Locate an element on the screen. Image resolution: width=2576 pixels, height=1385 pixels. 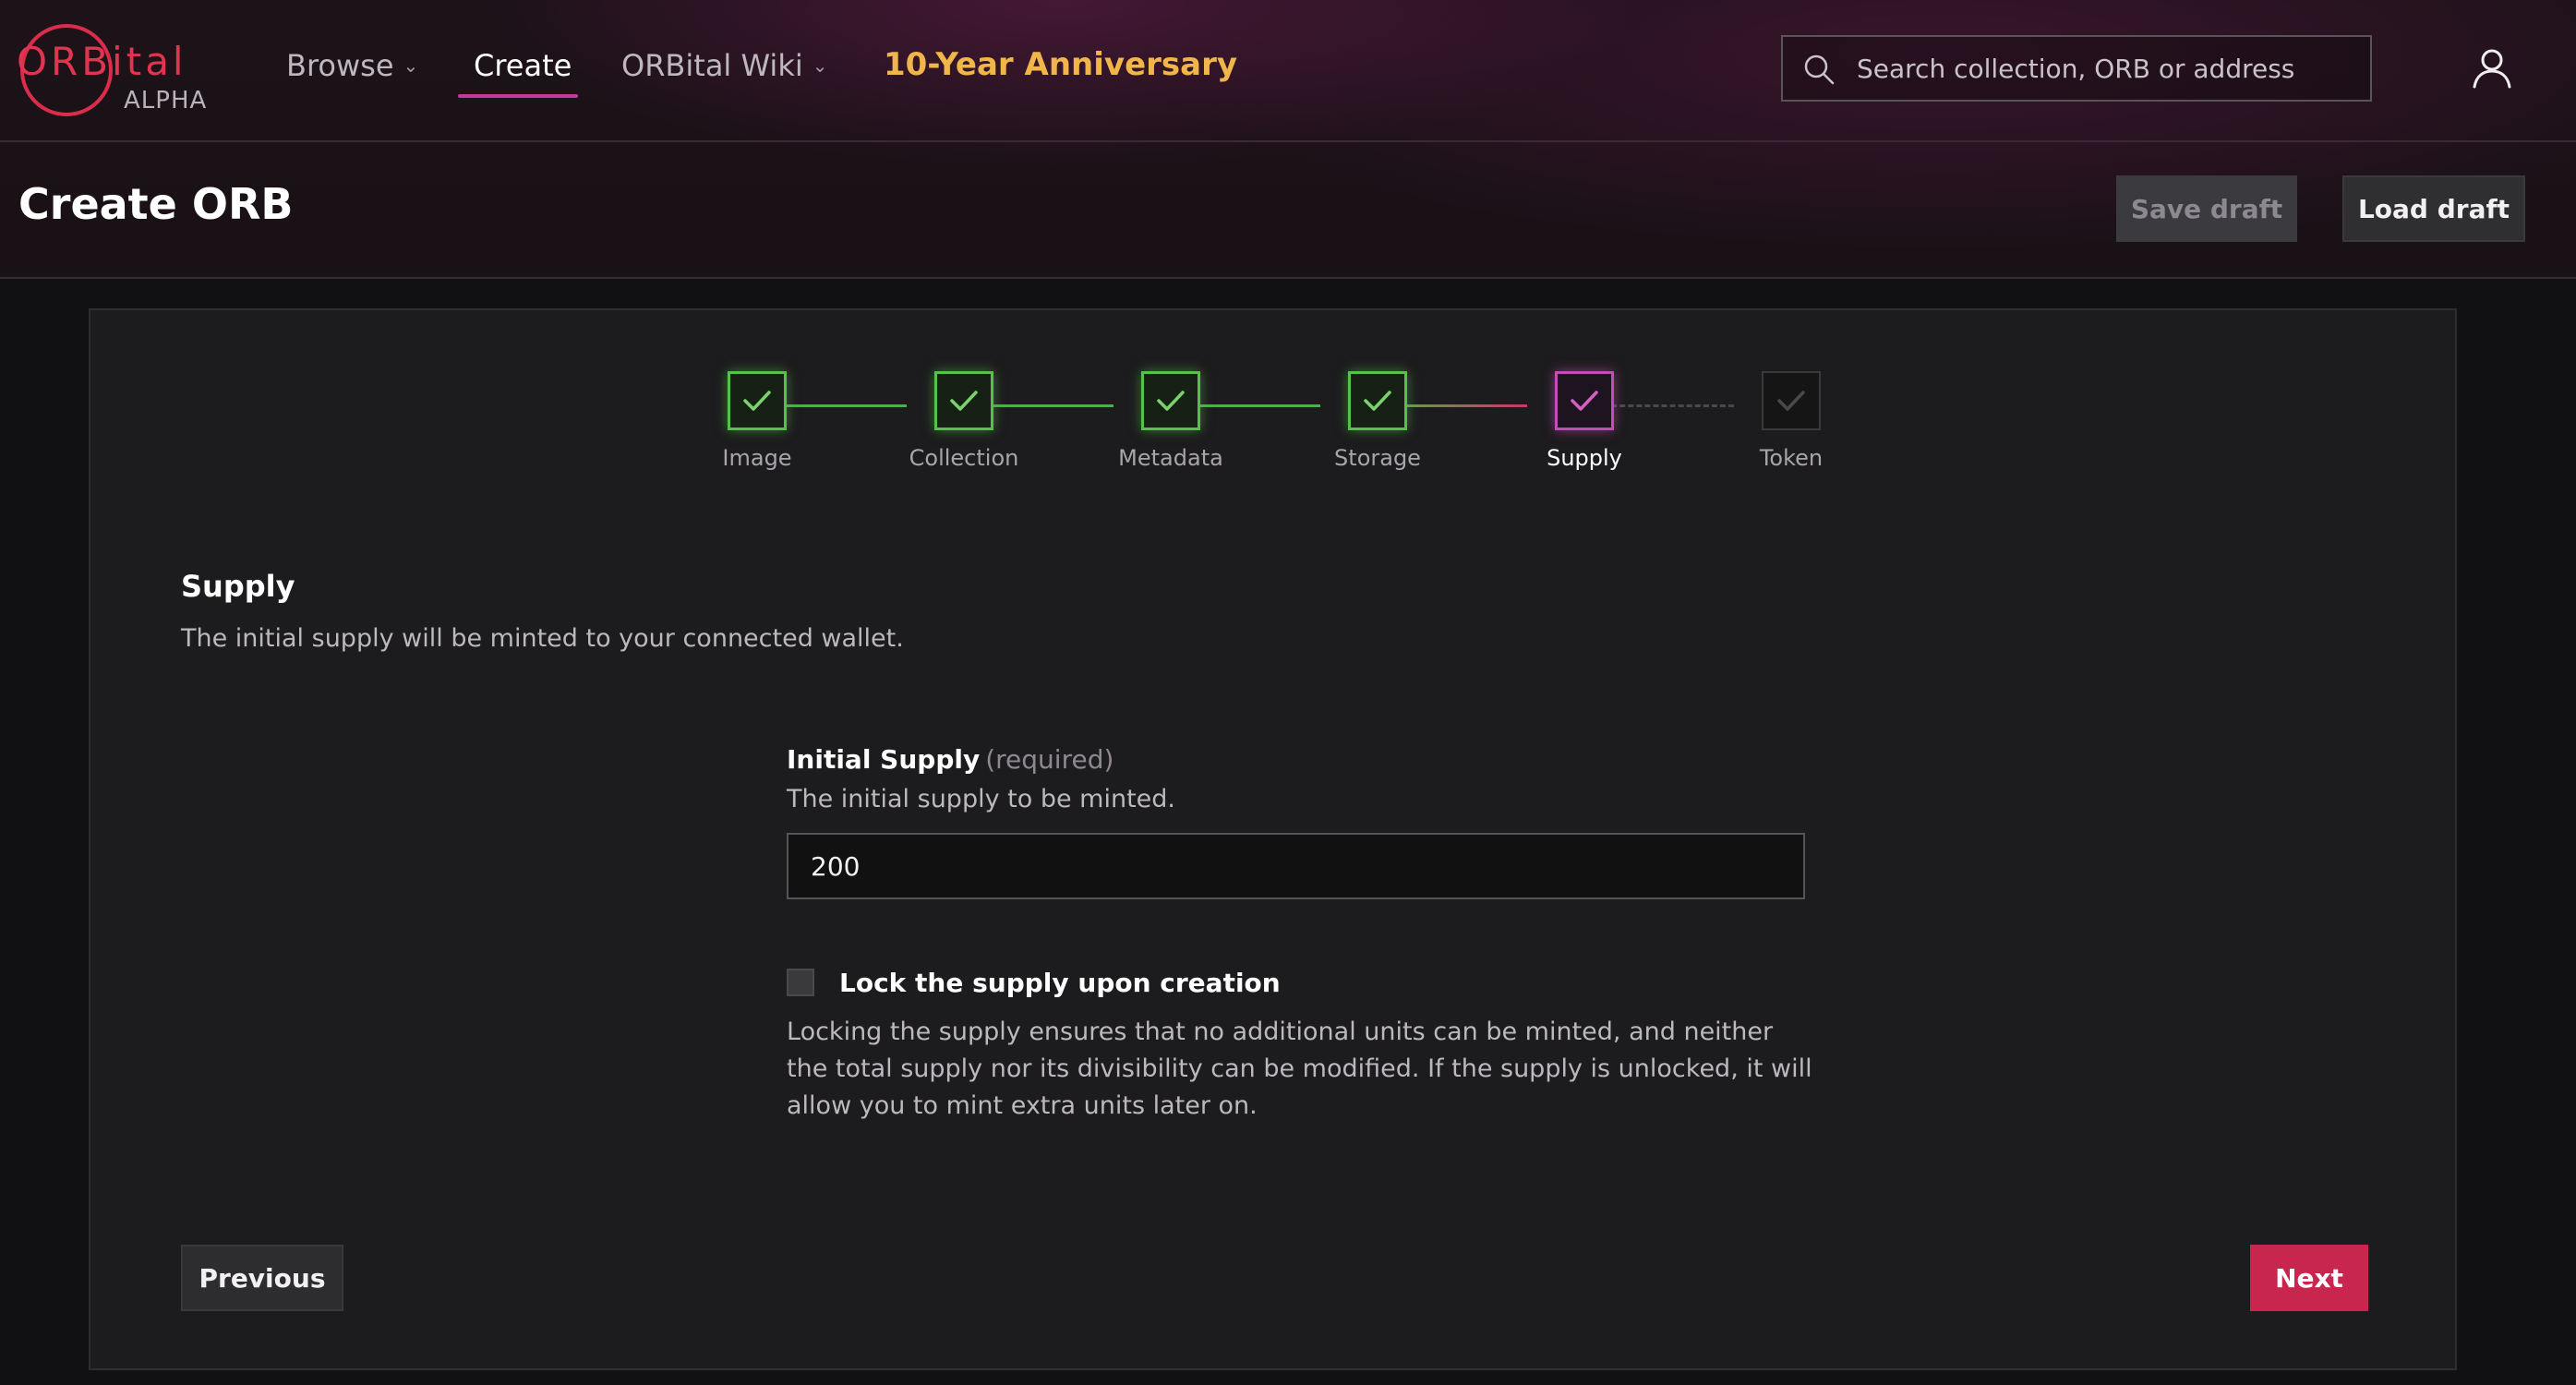
step-metadata is located at coordinates (1170, 401).